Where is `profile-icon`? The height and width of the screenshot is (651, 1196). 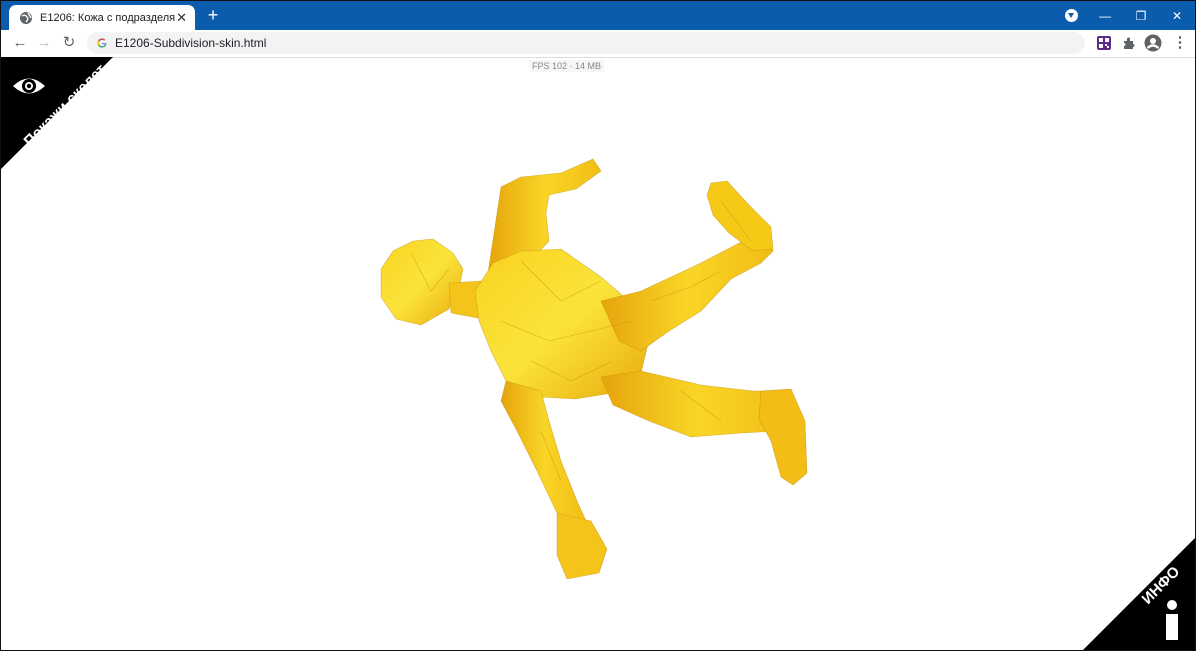 profile-icon is located at coordinates (1153, 43).